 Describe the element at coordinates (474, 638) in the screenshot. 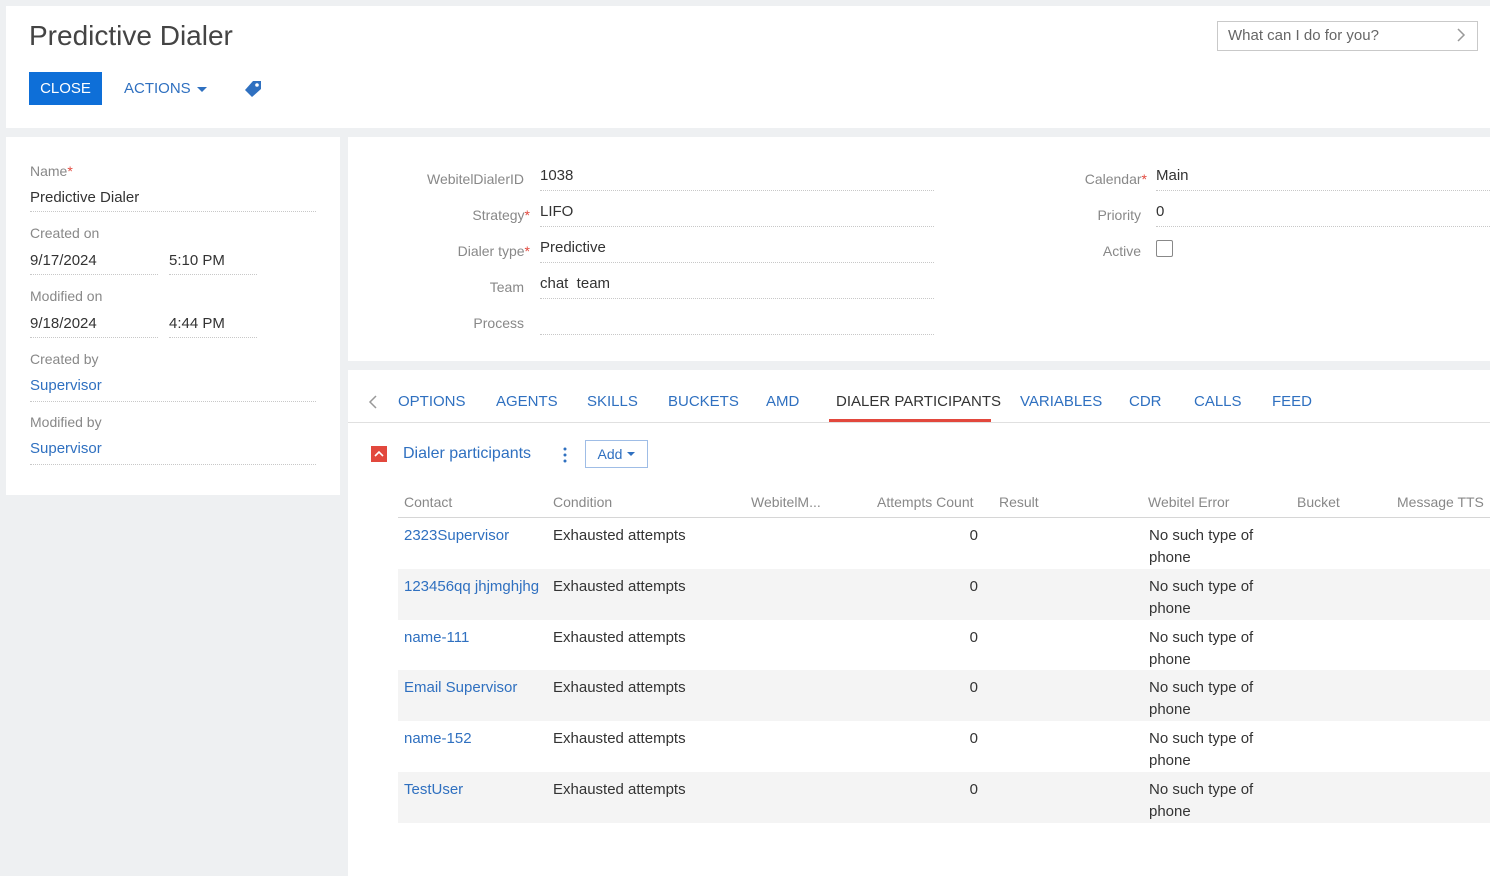

I see `contact-link: name-111` at that location.